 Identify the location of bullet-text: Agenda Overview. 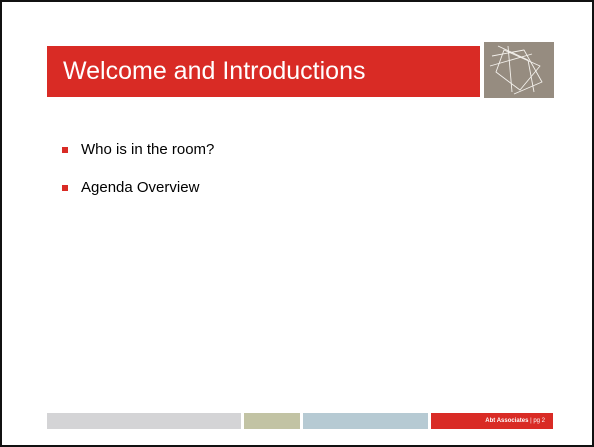
(140, 187).